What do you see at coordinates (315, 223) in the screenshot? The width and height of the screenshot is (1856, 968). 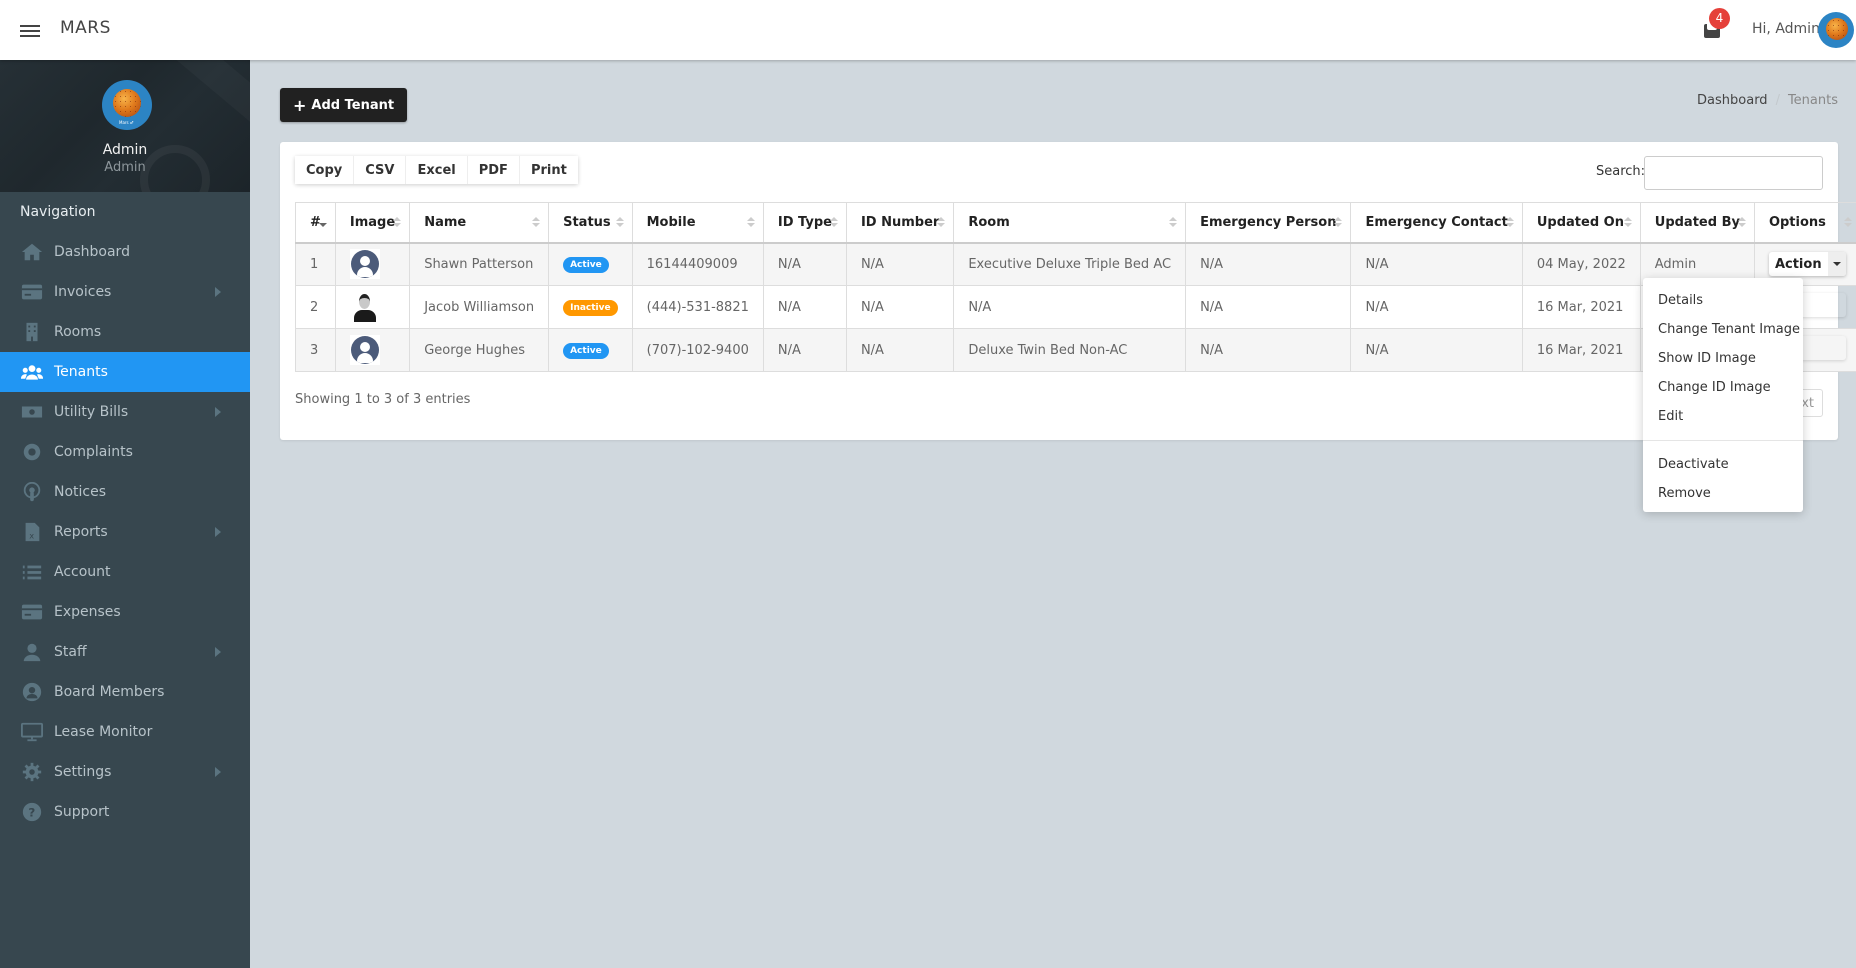 I see `column-header-number: #` at bounding box center [315, 223].